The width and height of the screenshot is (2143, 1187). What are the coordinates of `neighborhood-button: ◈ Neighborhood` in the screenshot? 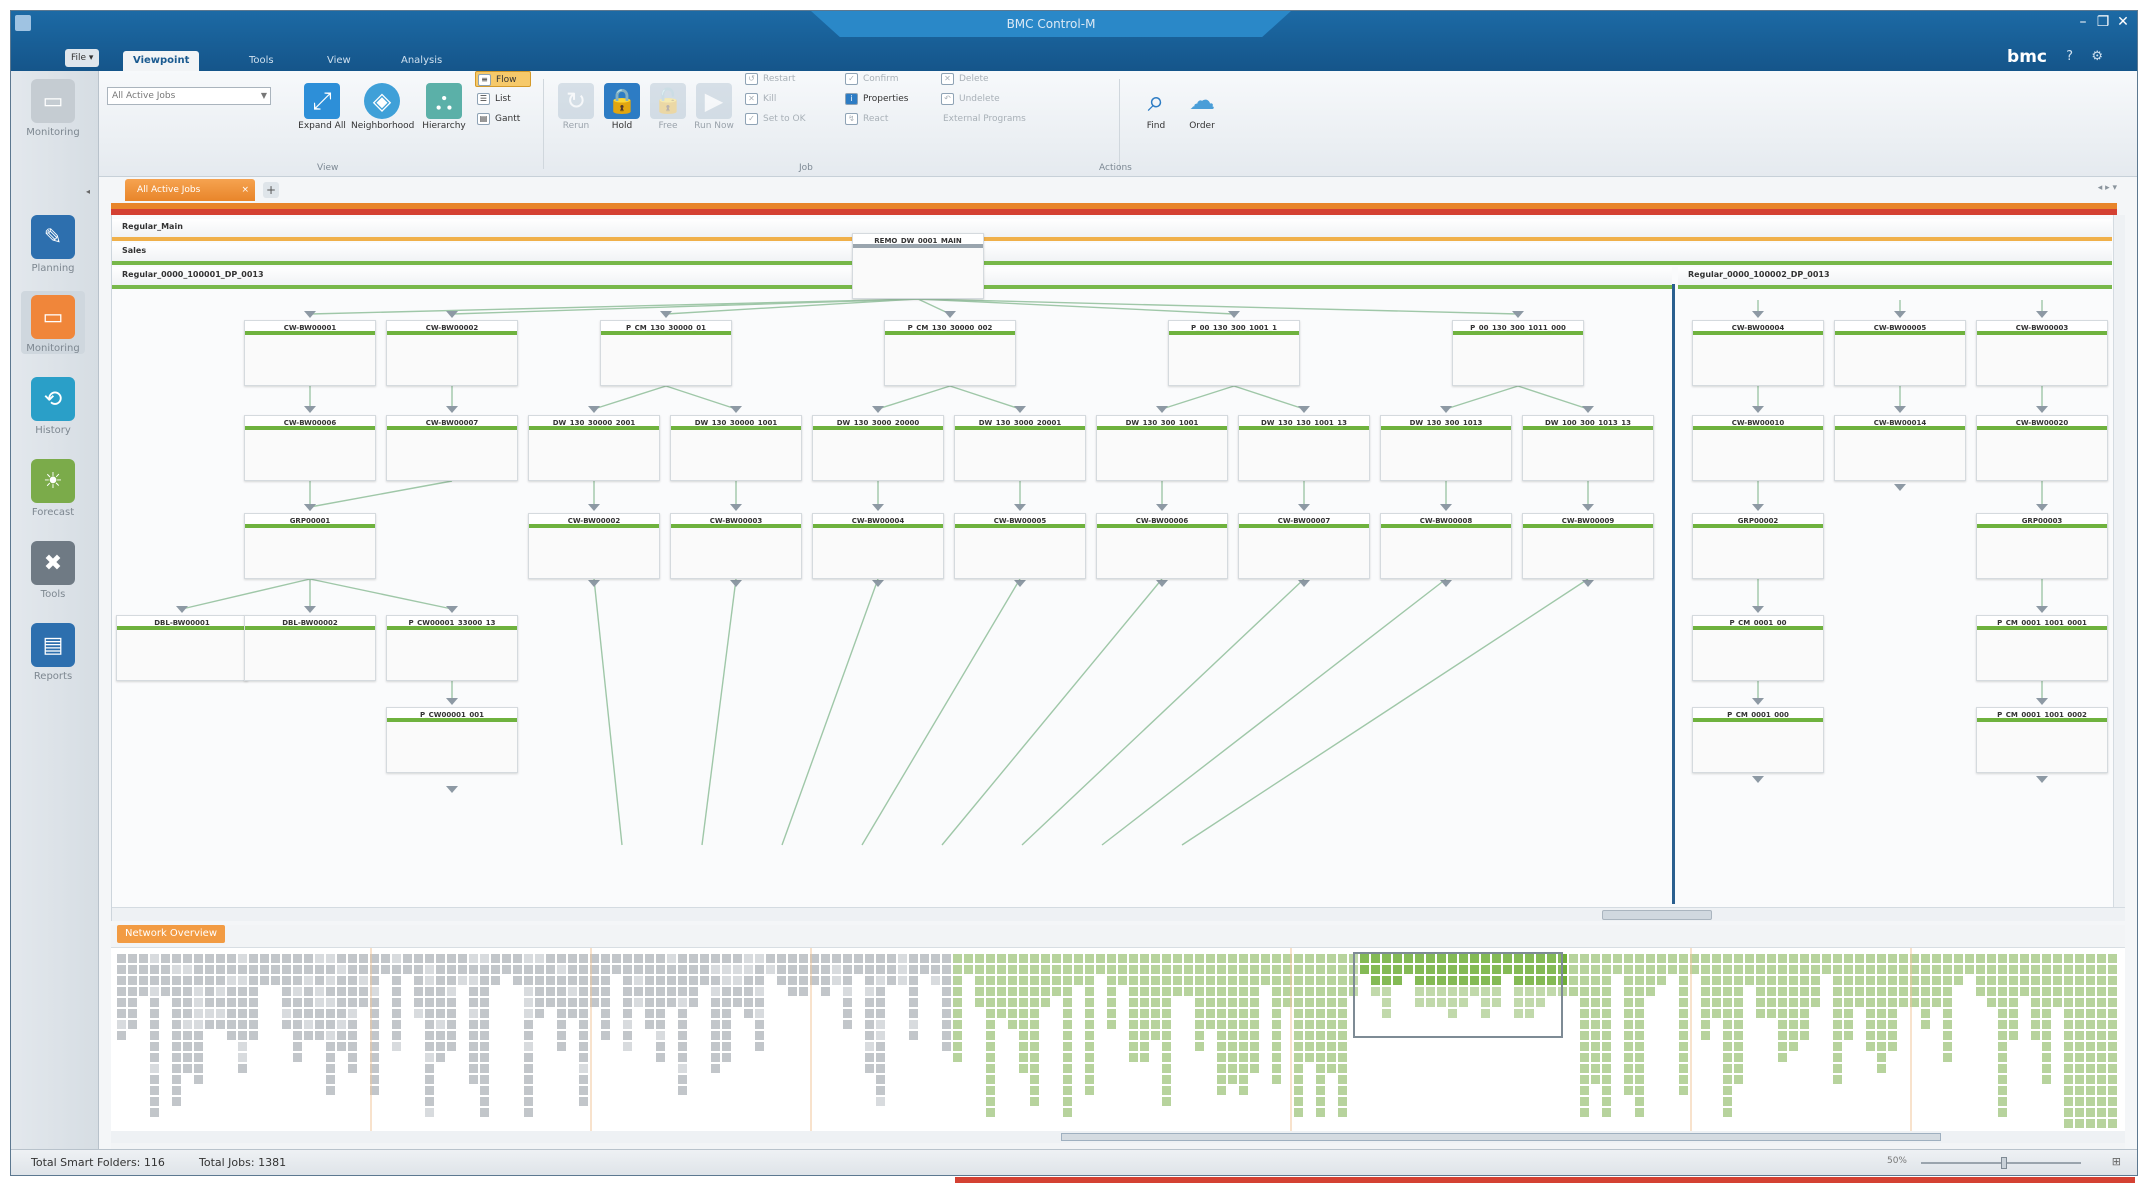 It's located at (382, 107).